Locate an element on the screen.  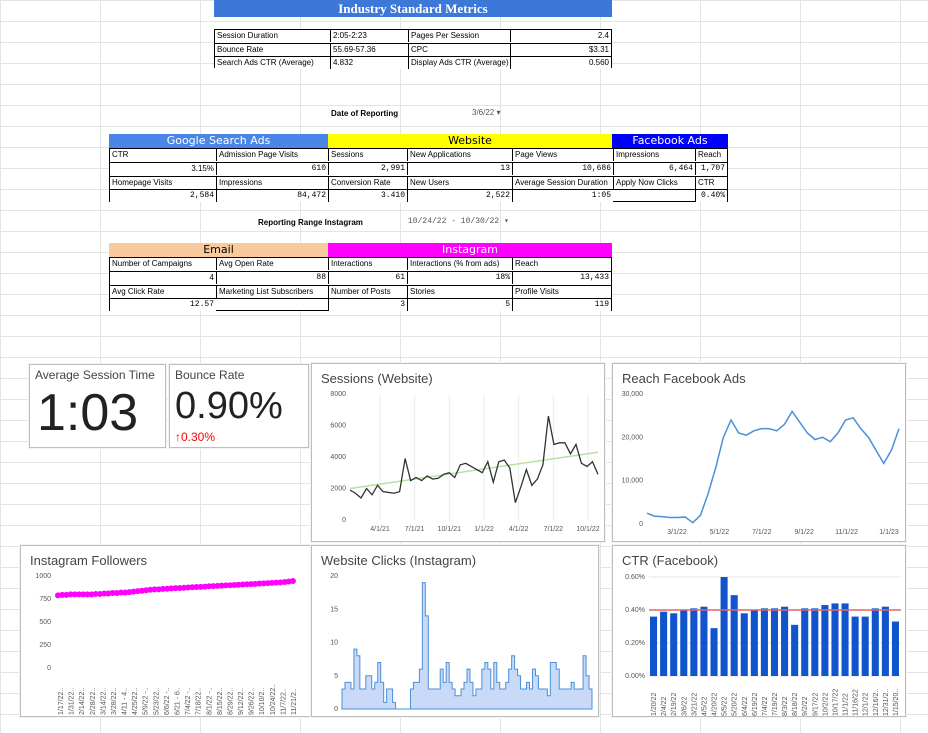
x-tick-label: 6/4/22 is located at coordinates (745, 706).